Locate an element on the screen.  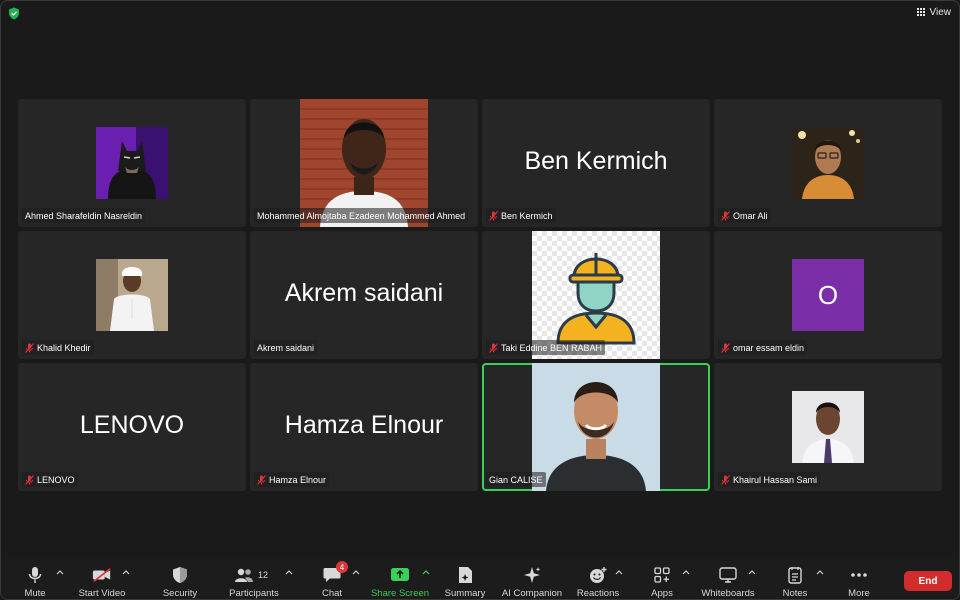
participant-initial-avatar: O is located at coordinates (828, 295).